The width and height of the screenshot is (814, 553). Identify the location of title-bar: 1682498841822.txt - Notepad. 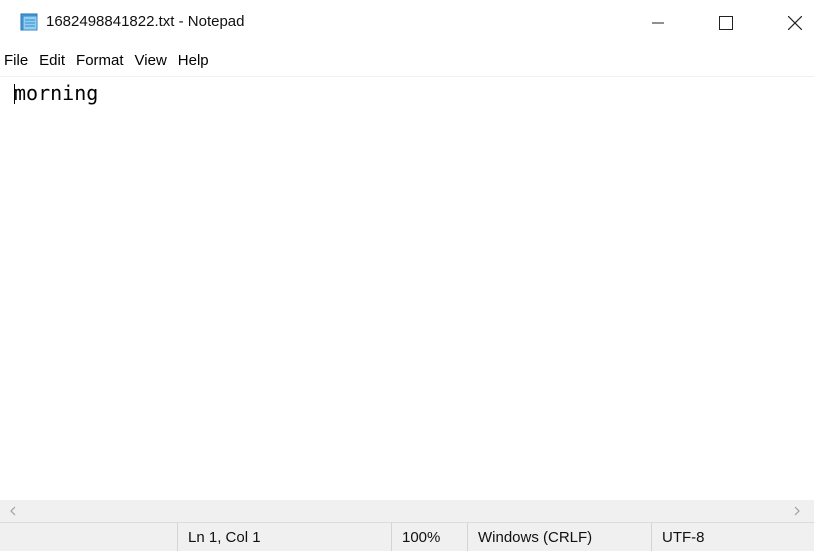
(407, 23).